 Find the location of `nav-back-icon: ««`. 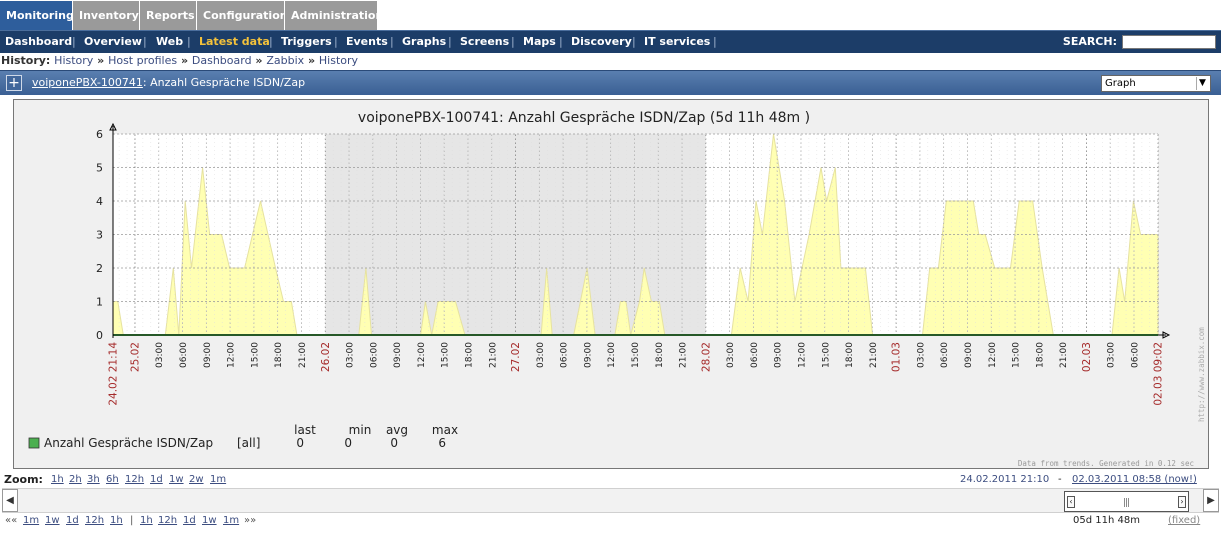

nav-back-icon: «« is located at coordinates (11, 521).